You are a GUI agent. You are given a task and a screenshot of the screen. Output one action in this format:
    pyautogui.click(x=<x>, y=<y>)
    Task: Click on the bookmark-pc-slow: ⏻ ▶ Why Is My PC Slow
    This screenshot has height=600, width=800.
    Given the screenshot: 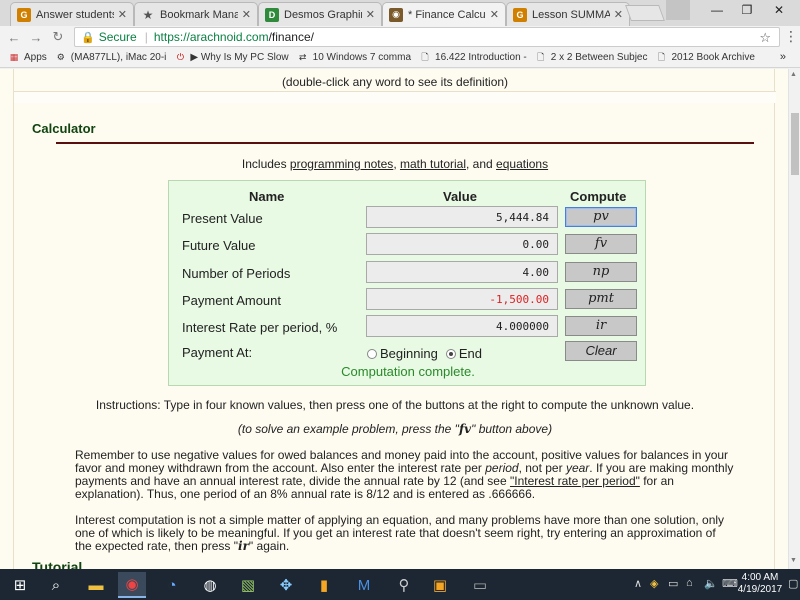 What is the action you would take?
    pyautogui.click(x=231, y=58)
    